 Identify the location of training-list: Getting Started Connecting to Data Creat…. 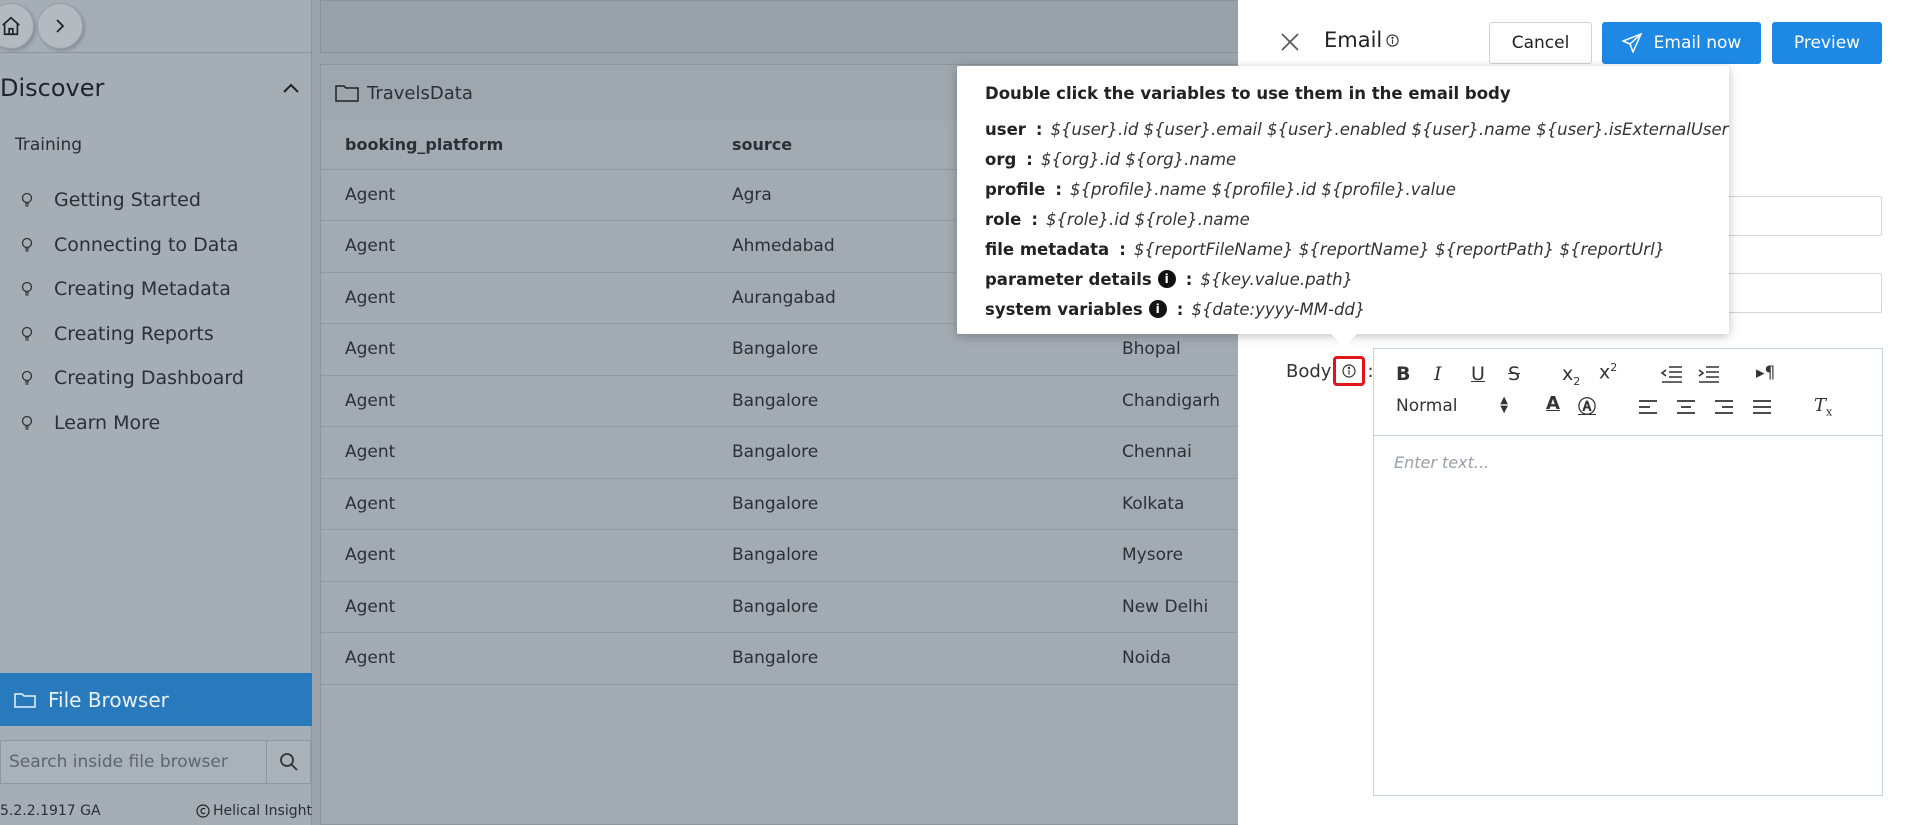
(132, 311).